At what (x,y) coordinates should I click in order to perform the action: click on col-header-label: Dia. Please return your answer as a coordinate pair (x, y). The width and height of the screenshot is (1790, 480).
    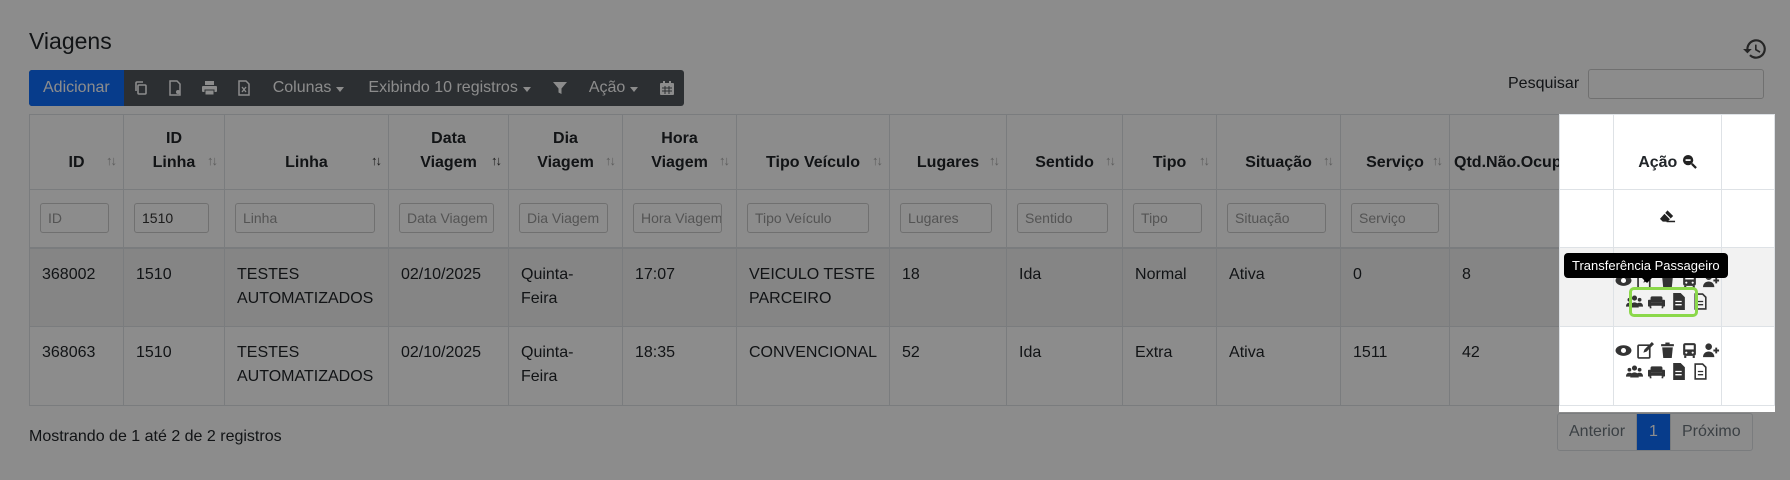
    Looking at the image, I should click on (565, 138).